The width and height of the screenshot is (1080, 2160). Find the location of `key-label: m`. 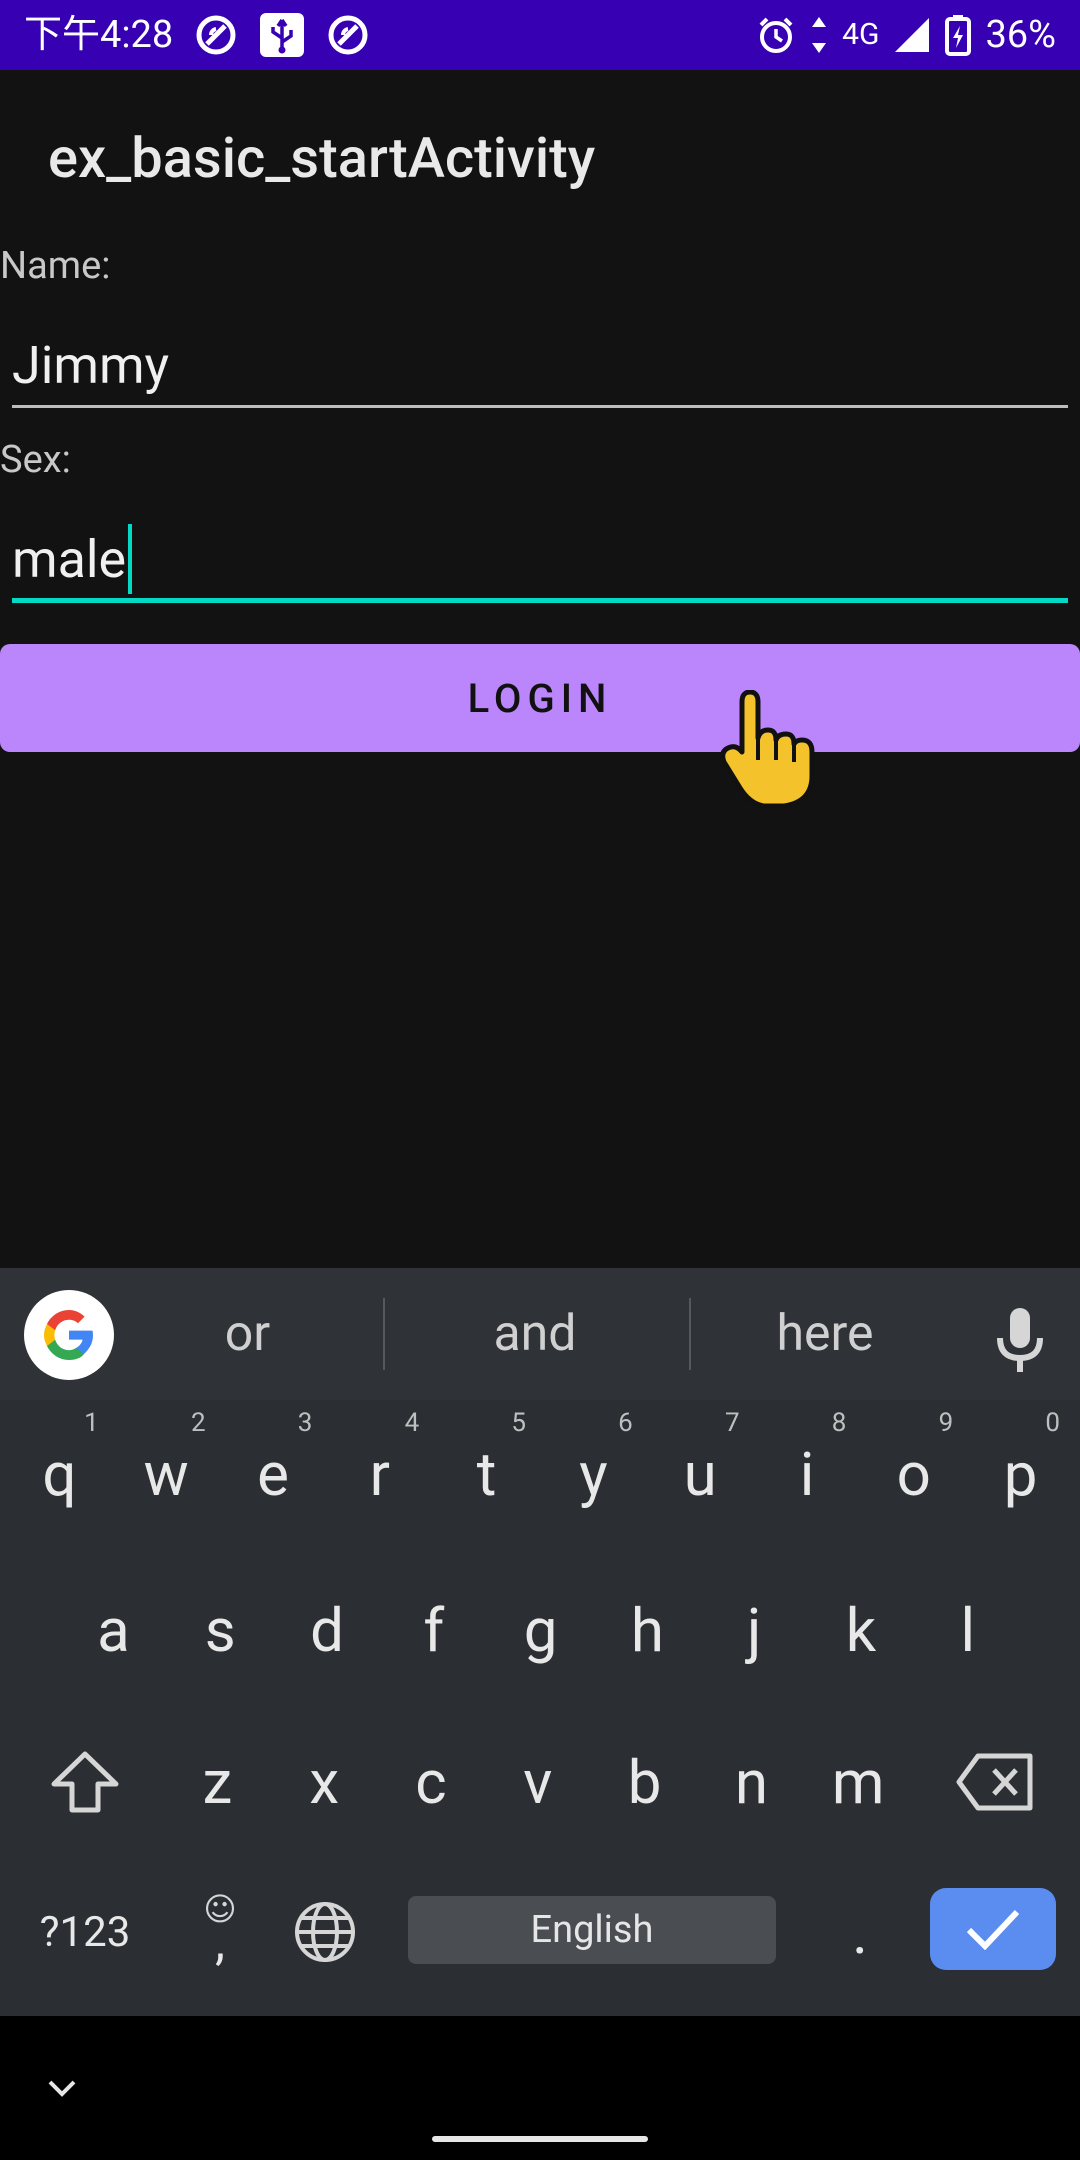

key-label: m is located at coordinates (858, 1782).